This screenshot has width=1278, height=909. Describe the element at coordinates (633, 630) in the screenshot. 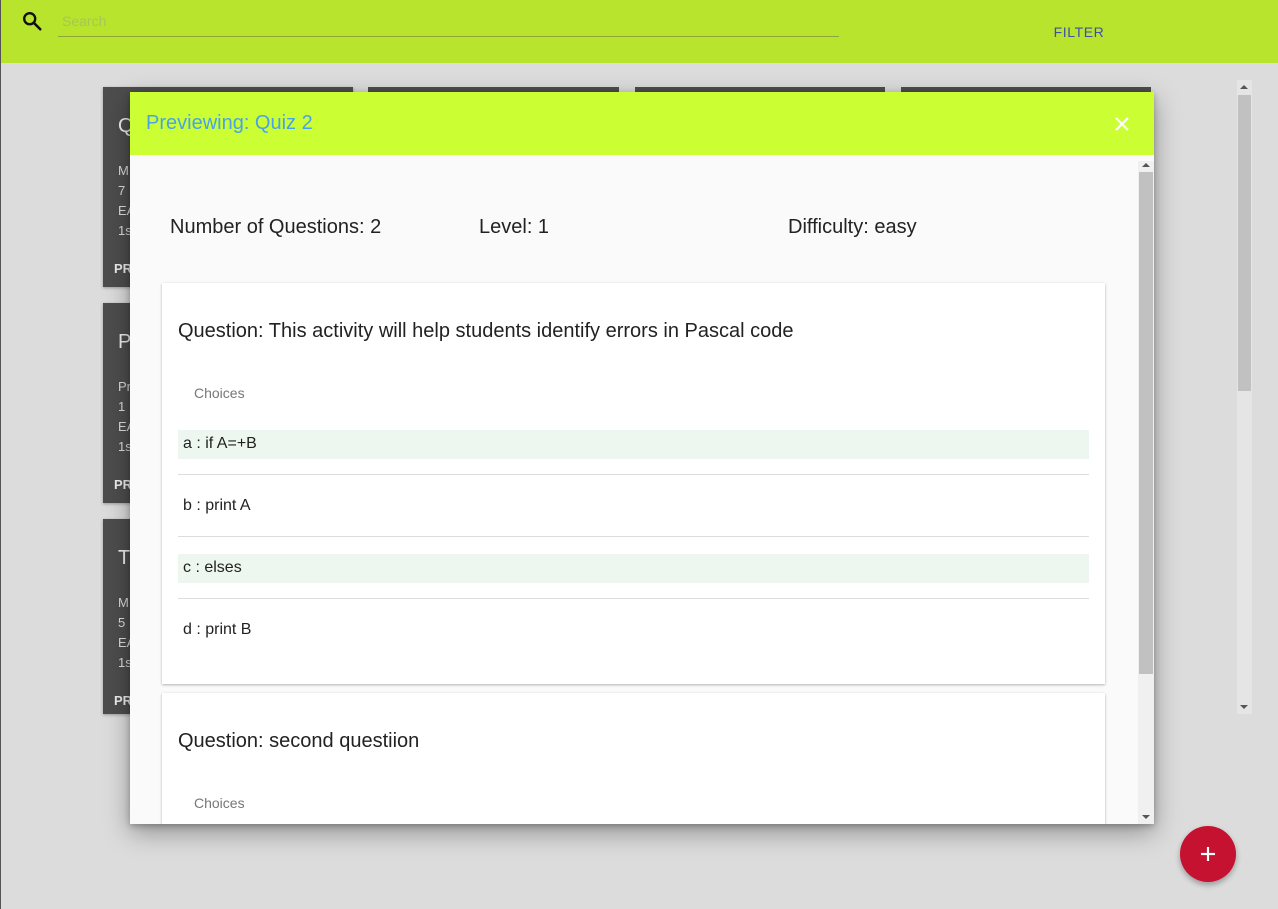

I see `choice-item: d : print B` at that location.